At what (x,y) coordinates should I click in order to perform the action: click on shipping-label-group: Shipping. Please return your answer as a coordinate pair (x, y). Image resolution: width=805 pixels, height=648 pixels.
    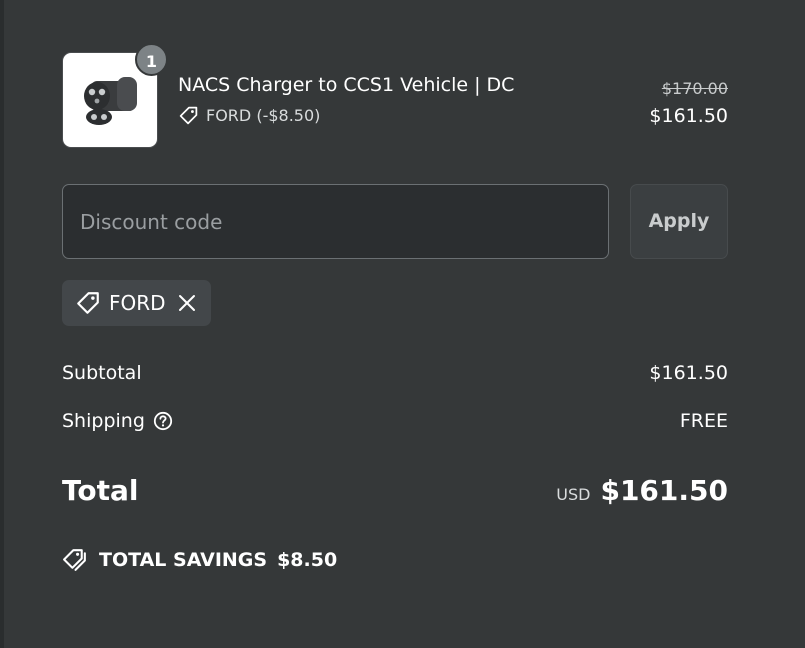
    Looking at the image, I should click on (117, 421).